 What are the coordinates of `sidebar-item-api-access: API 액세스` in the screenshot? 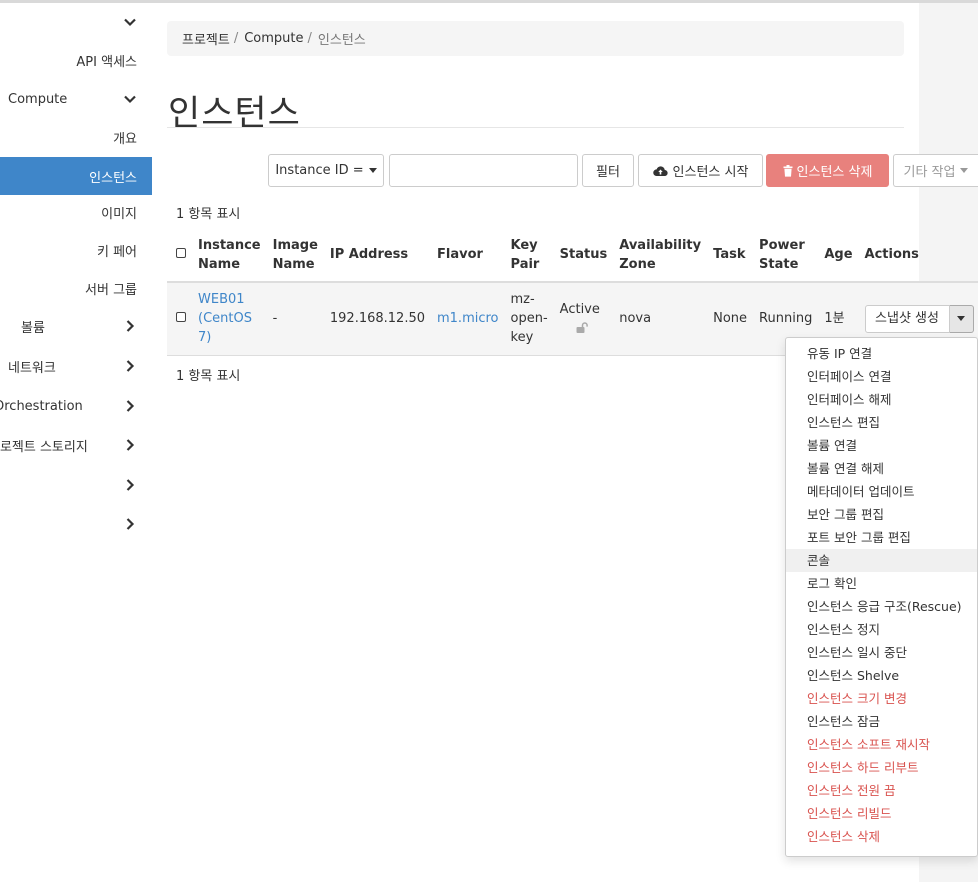 It's located at (76, 60).